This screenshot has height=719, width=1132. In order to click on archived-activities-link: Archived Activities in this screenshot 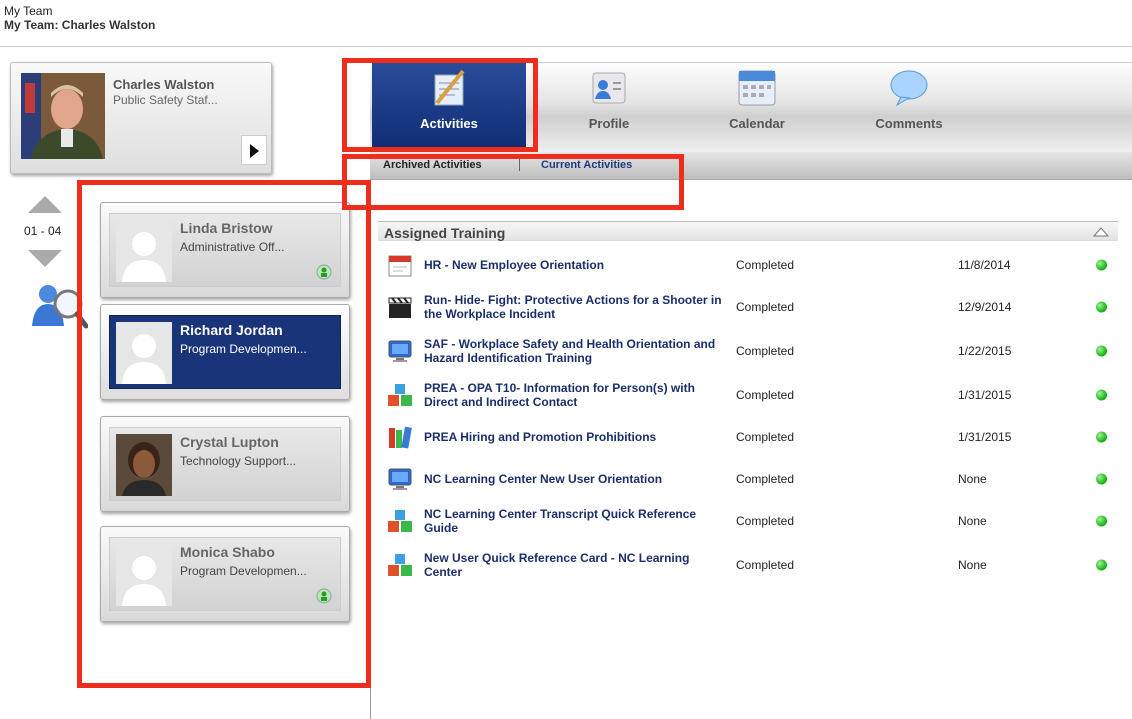, I will do `click(432, 165)`.